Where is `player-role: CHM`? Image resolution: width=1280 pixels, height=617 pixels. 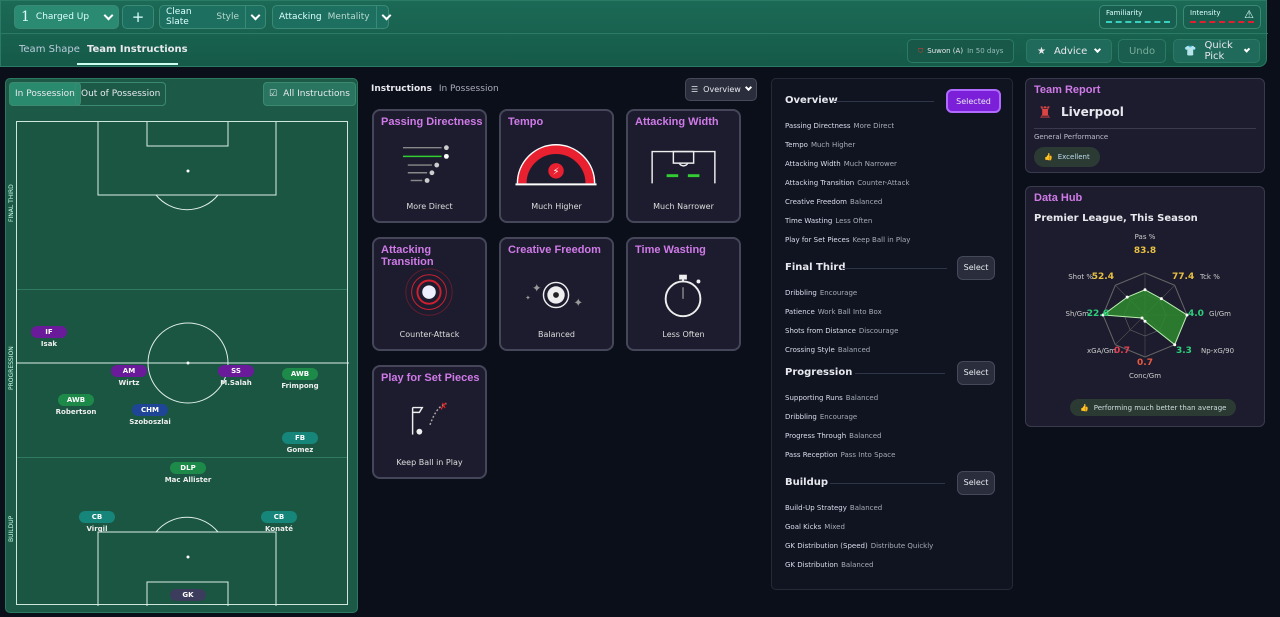
player-role: CHM is located at coordinates (150, 410).